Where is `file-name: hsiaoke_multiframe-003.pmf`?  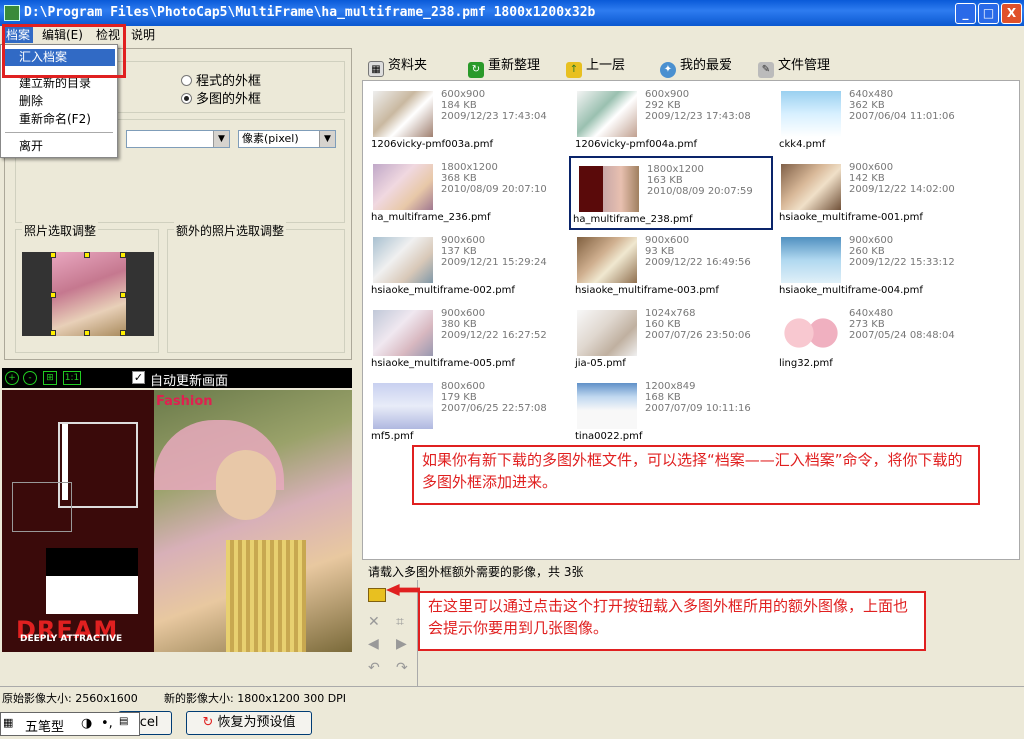 file-name: hsiaoke_multiframe-003.pmf is located at coordinates (647, 290).